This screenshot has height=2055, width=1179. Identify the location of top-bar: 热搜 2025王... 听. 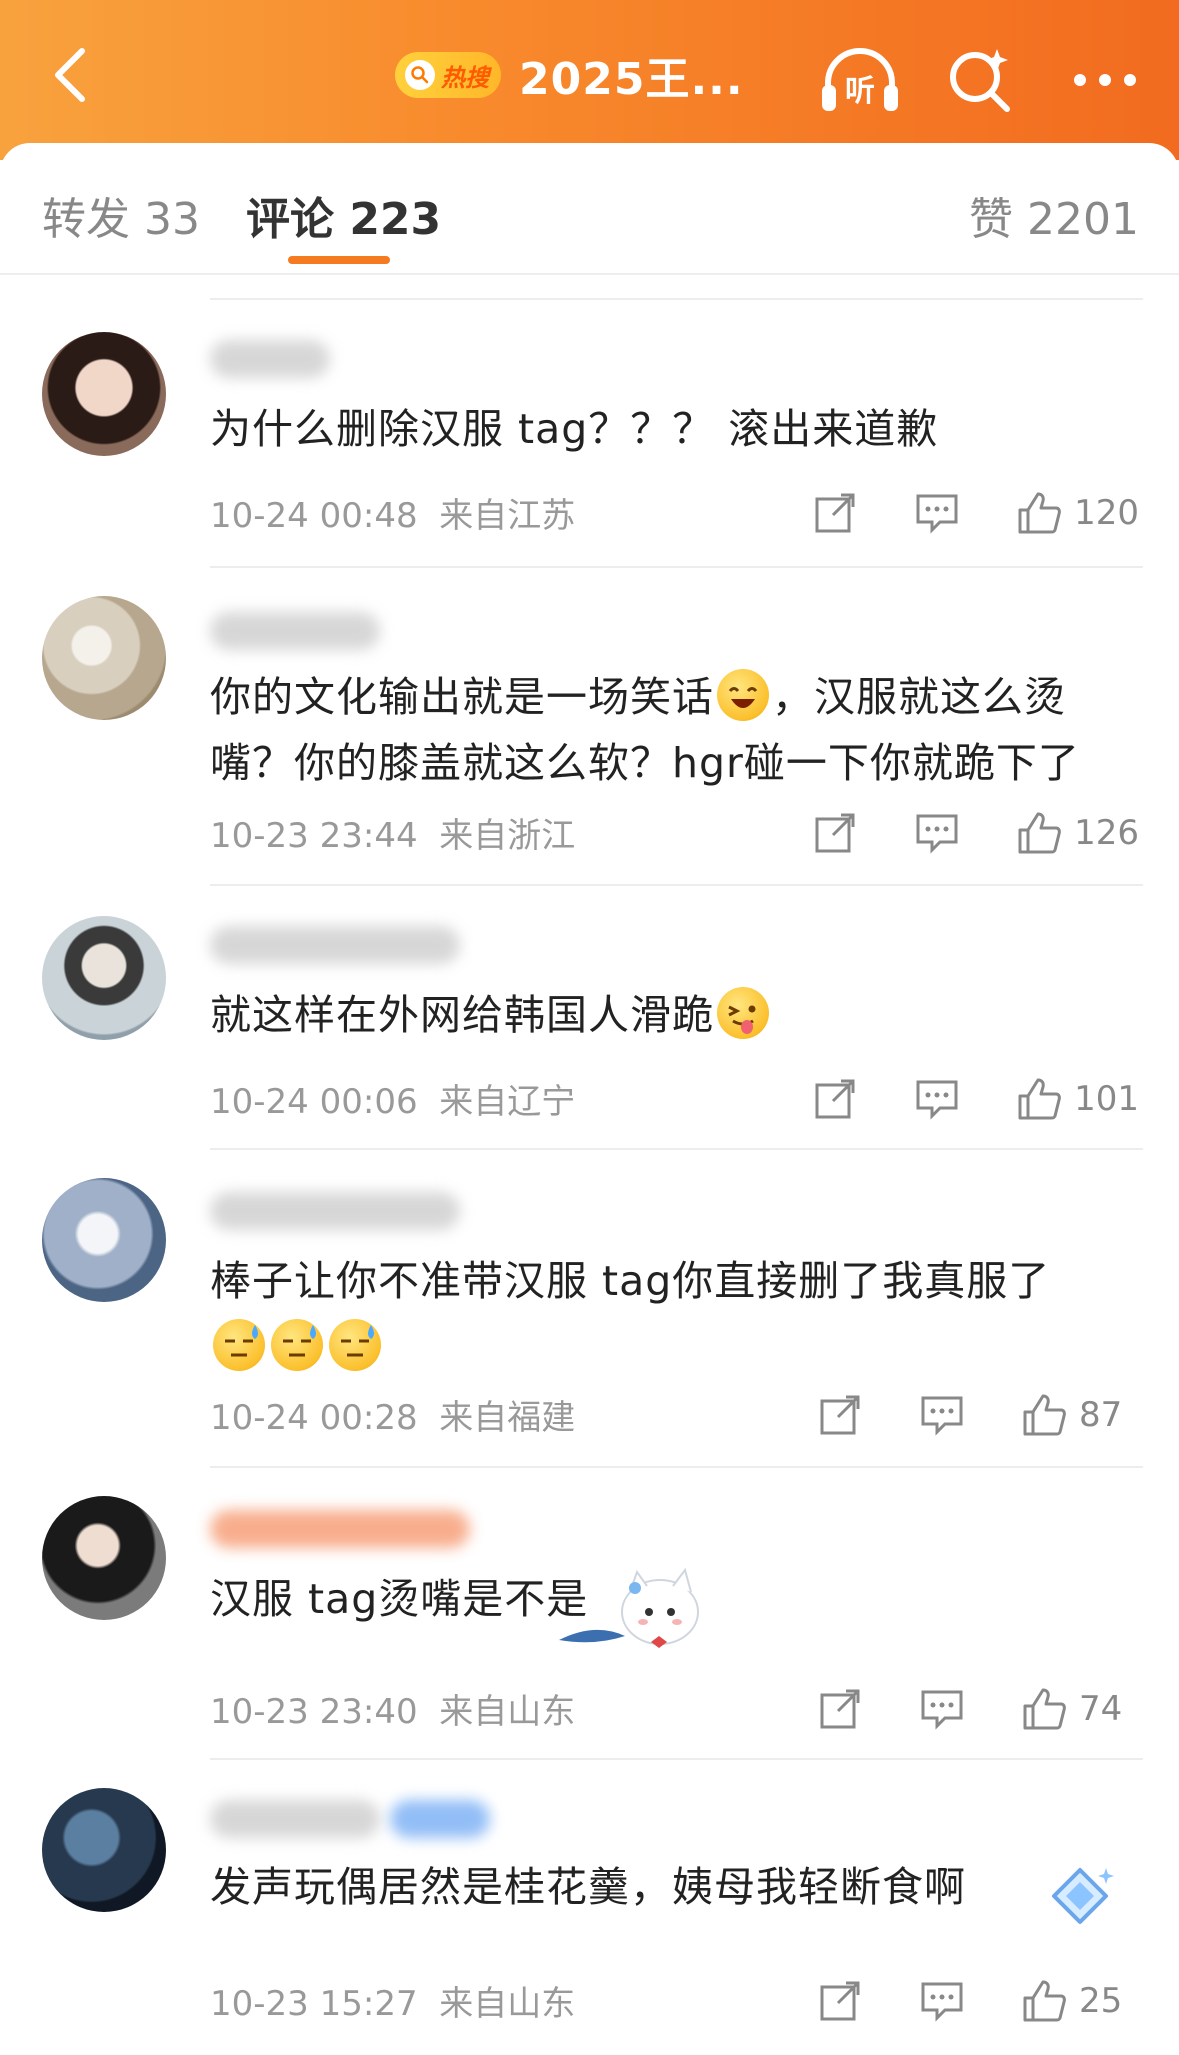
(589, 80).